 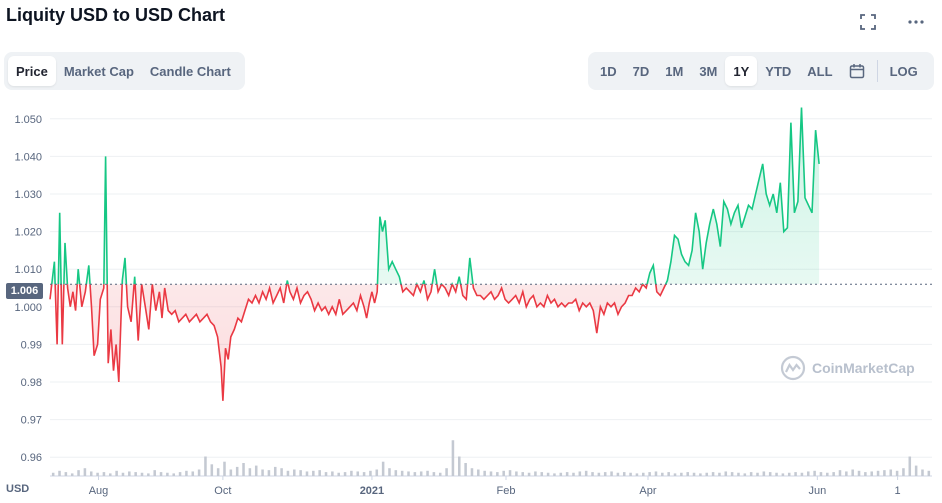 What do you see at coordinates (898, 491) in the screenshot?
I see `x-tick-label: 1` at bounding box center [898, 491].